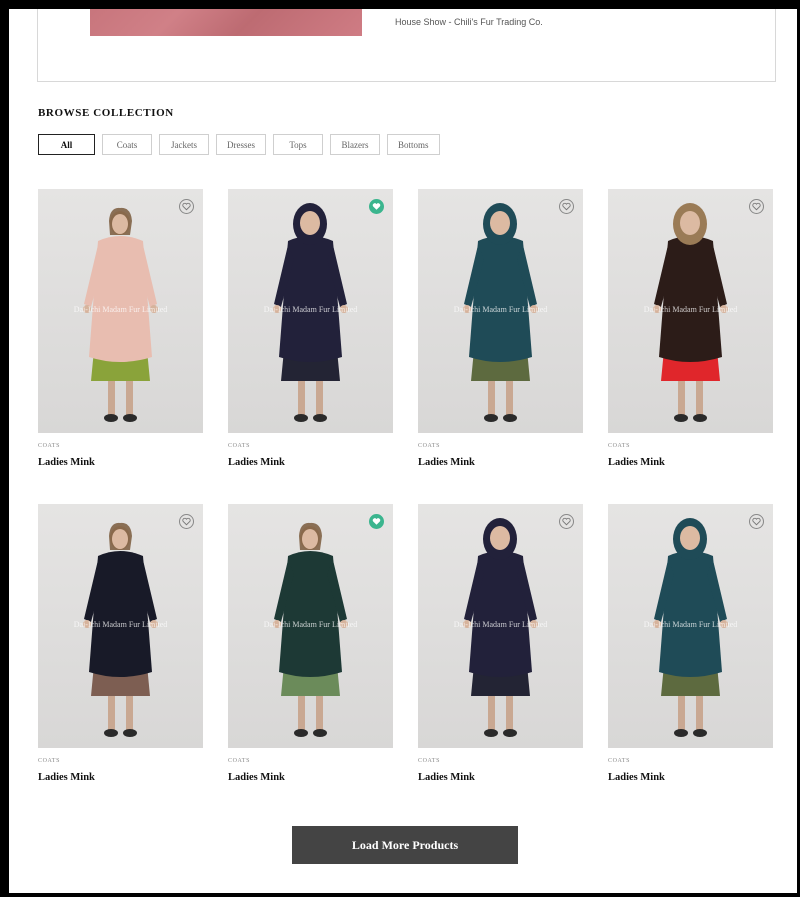 This screenshot has height=897, width=800. What do you see at coordinates (106, 113) in the screenshot?
I see `section-title: BROWSE COLLECTION` at bounding box center [106, 113].